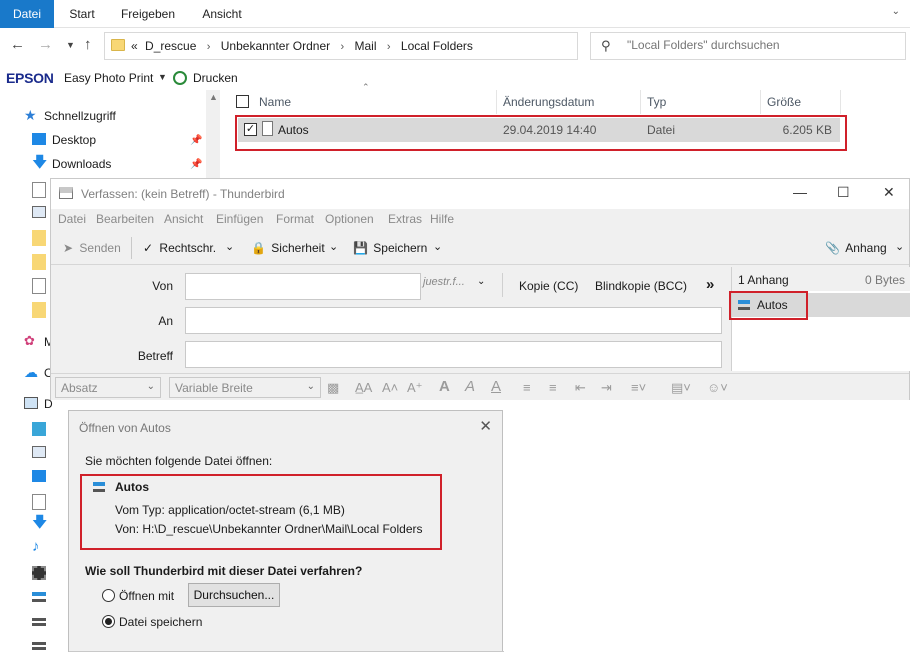 This screenshot has height=652, width=910. What do you see at coordinates (183, 219) in the screenshot?
I see `menu-view: Ansicht` at bounding box center [183, 219].